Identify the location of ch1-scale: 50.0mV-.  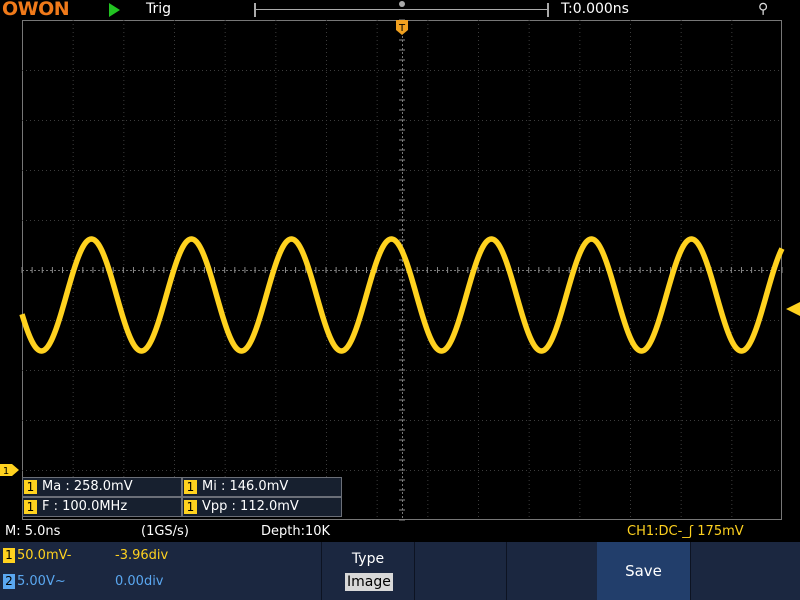
(44, 555).